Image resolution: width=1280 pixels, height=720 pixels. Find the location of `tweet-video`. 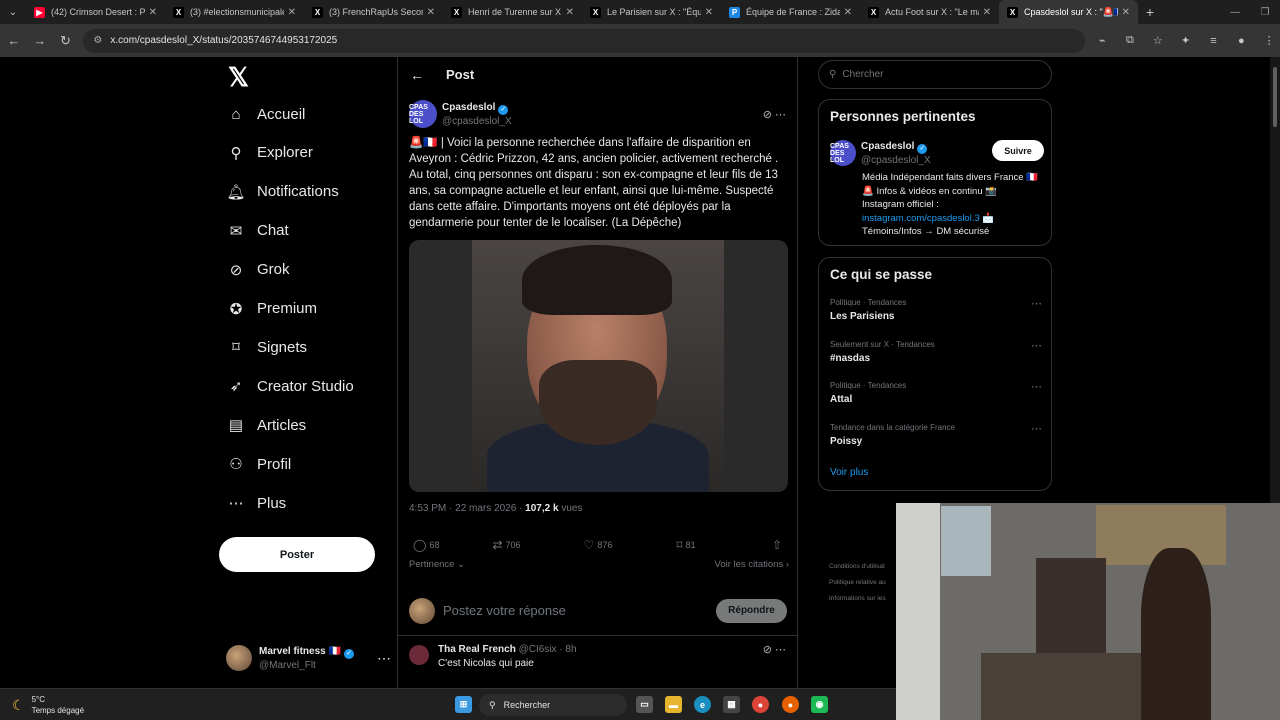

tweet-video is located at coordinates (598, 366).